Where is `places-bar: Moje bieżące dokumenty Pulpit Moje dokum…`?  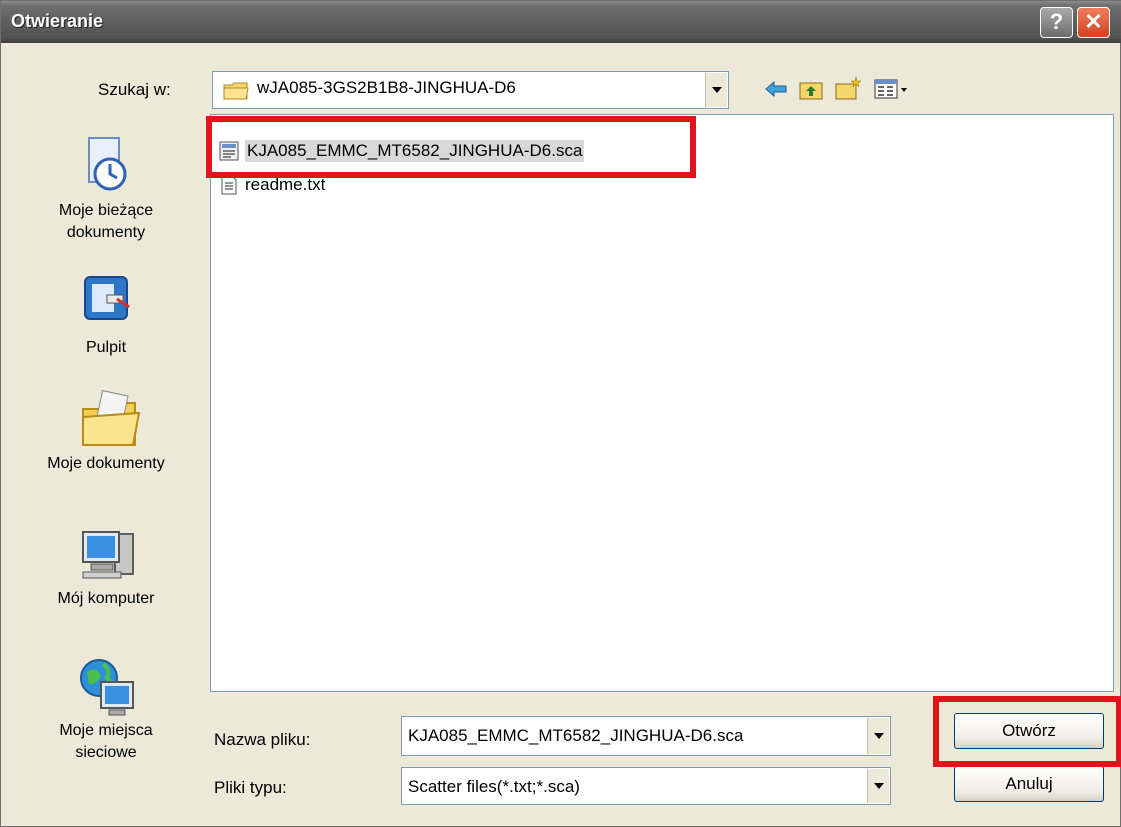
places-bar: Moje bieżące dokumenty Pulpit Moje dokum… is located at coordinates (106, 451).